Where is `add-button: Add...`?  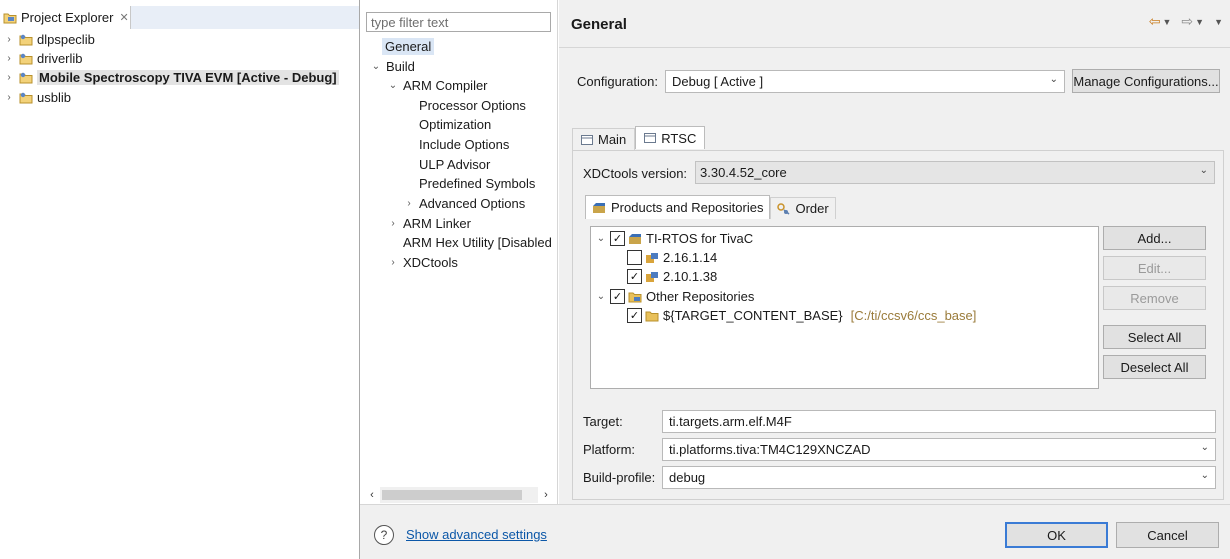 add-button: Add... is located at coordinates (1154, 238).